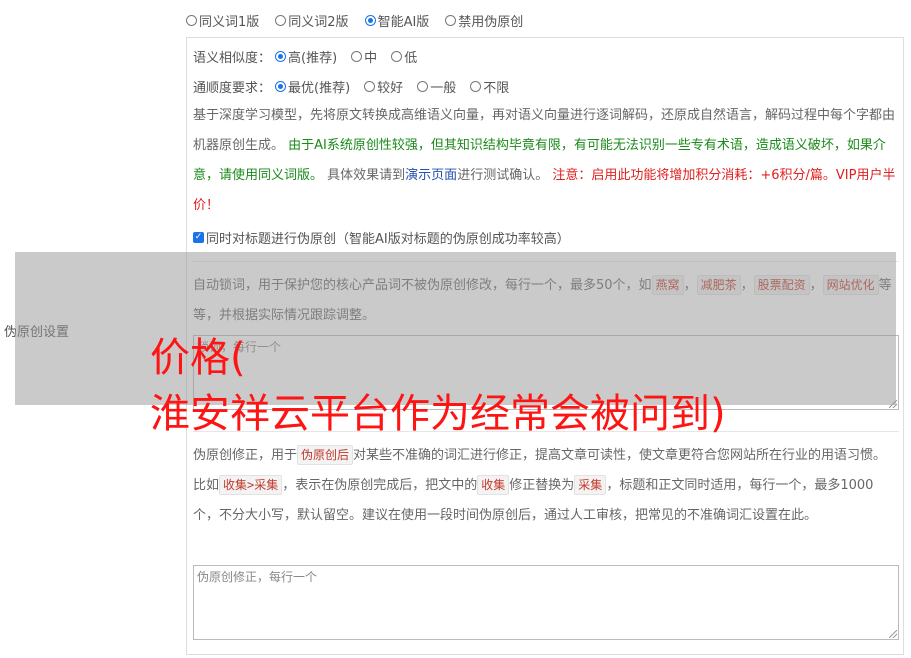  I want to click on fluency-option-best: 最优(推荐), so click(312, 86).